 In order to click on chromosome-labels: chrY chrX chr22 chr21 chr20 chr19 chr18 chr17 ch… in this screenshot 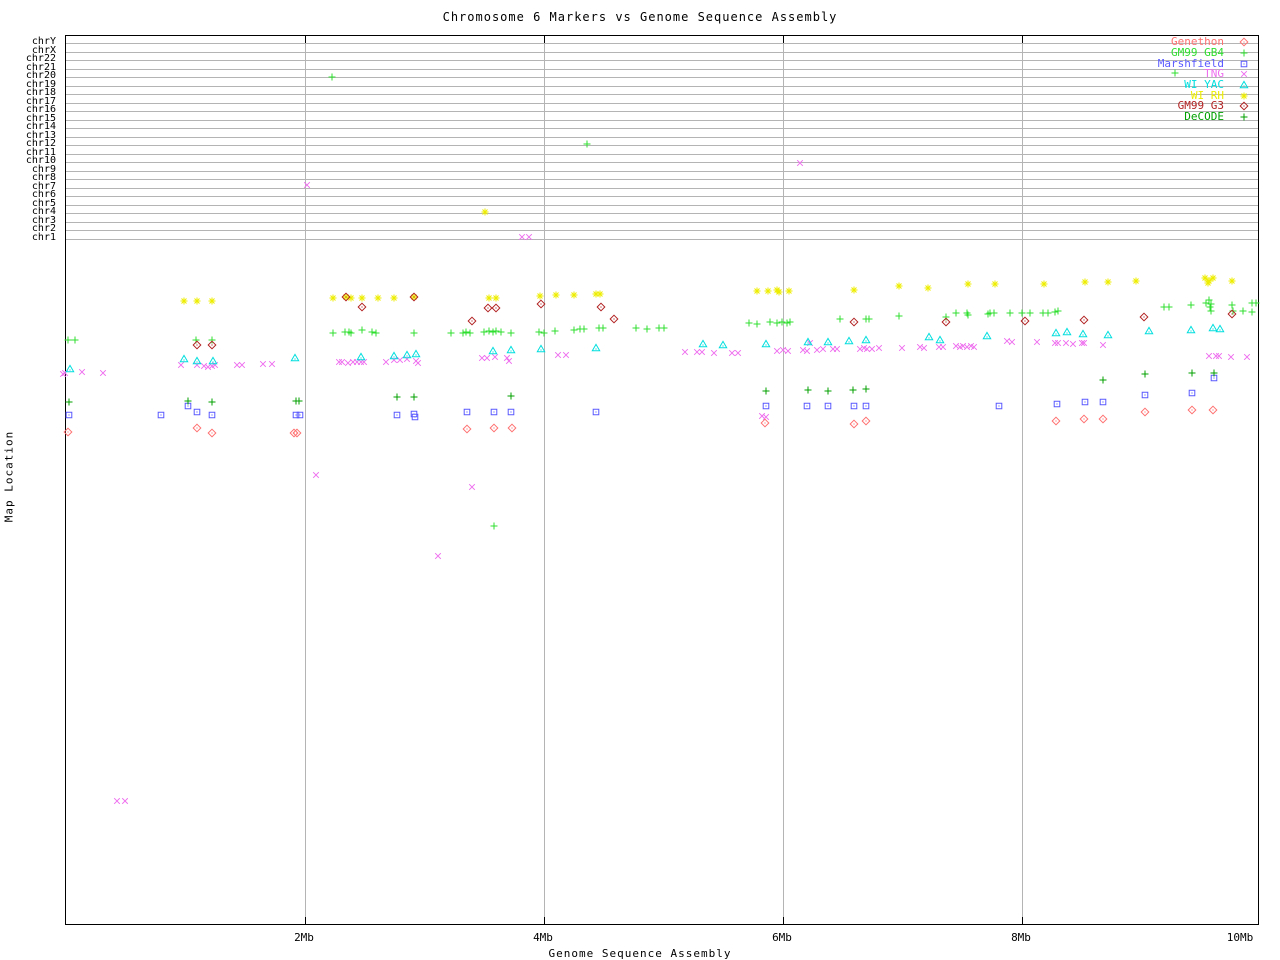, I will do `click(29, 480)`.